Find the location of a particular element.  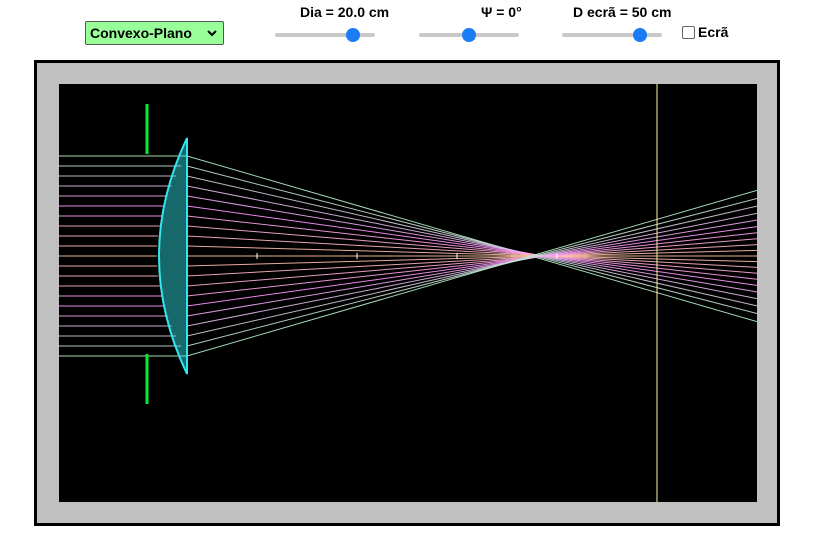

lens-shape is located at coordinates (173, 256).